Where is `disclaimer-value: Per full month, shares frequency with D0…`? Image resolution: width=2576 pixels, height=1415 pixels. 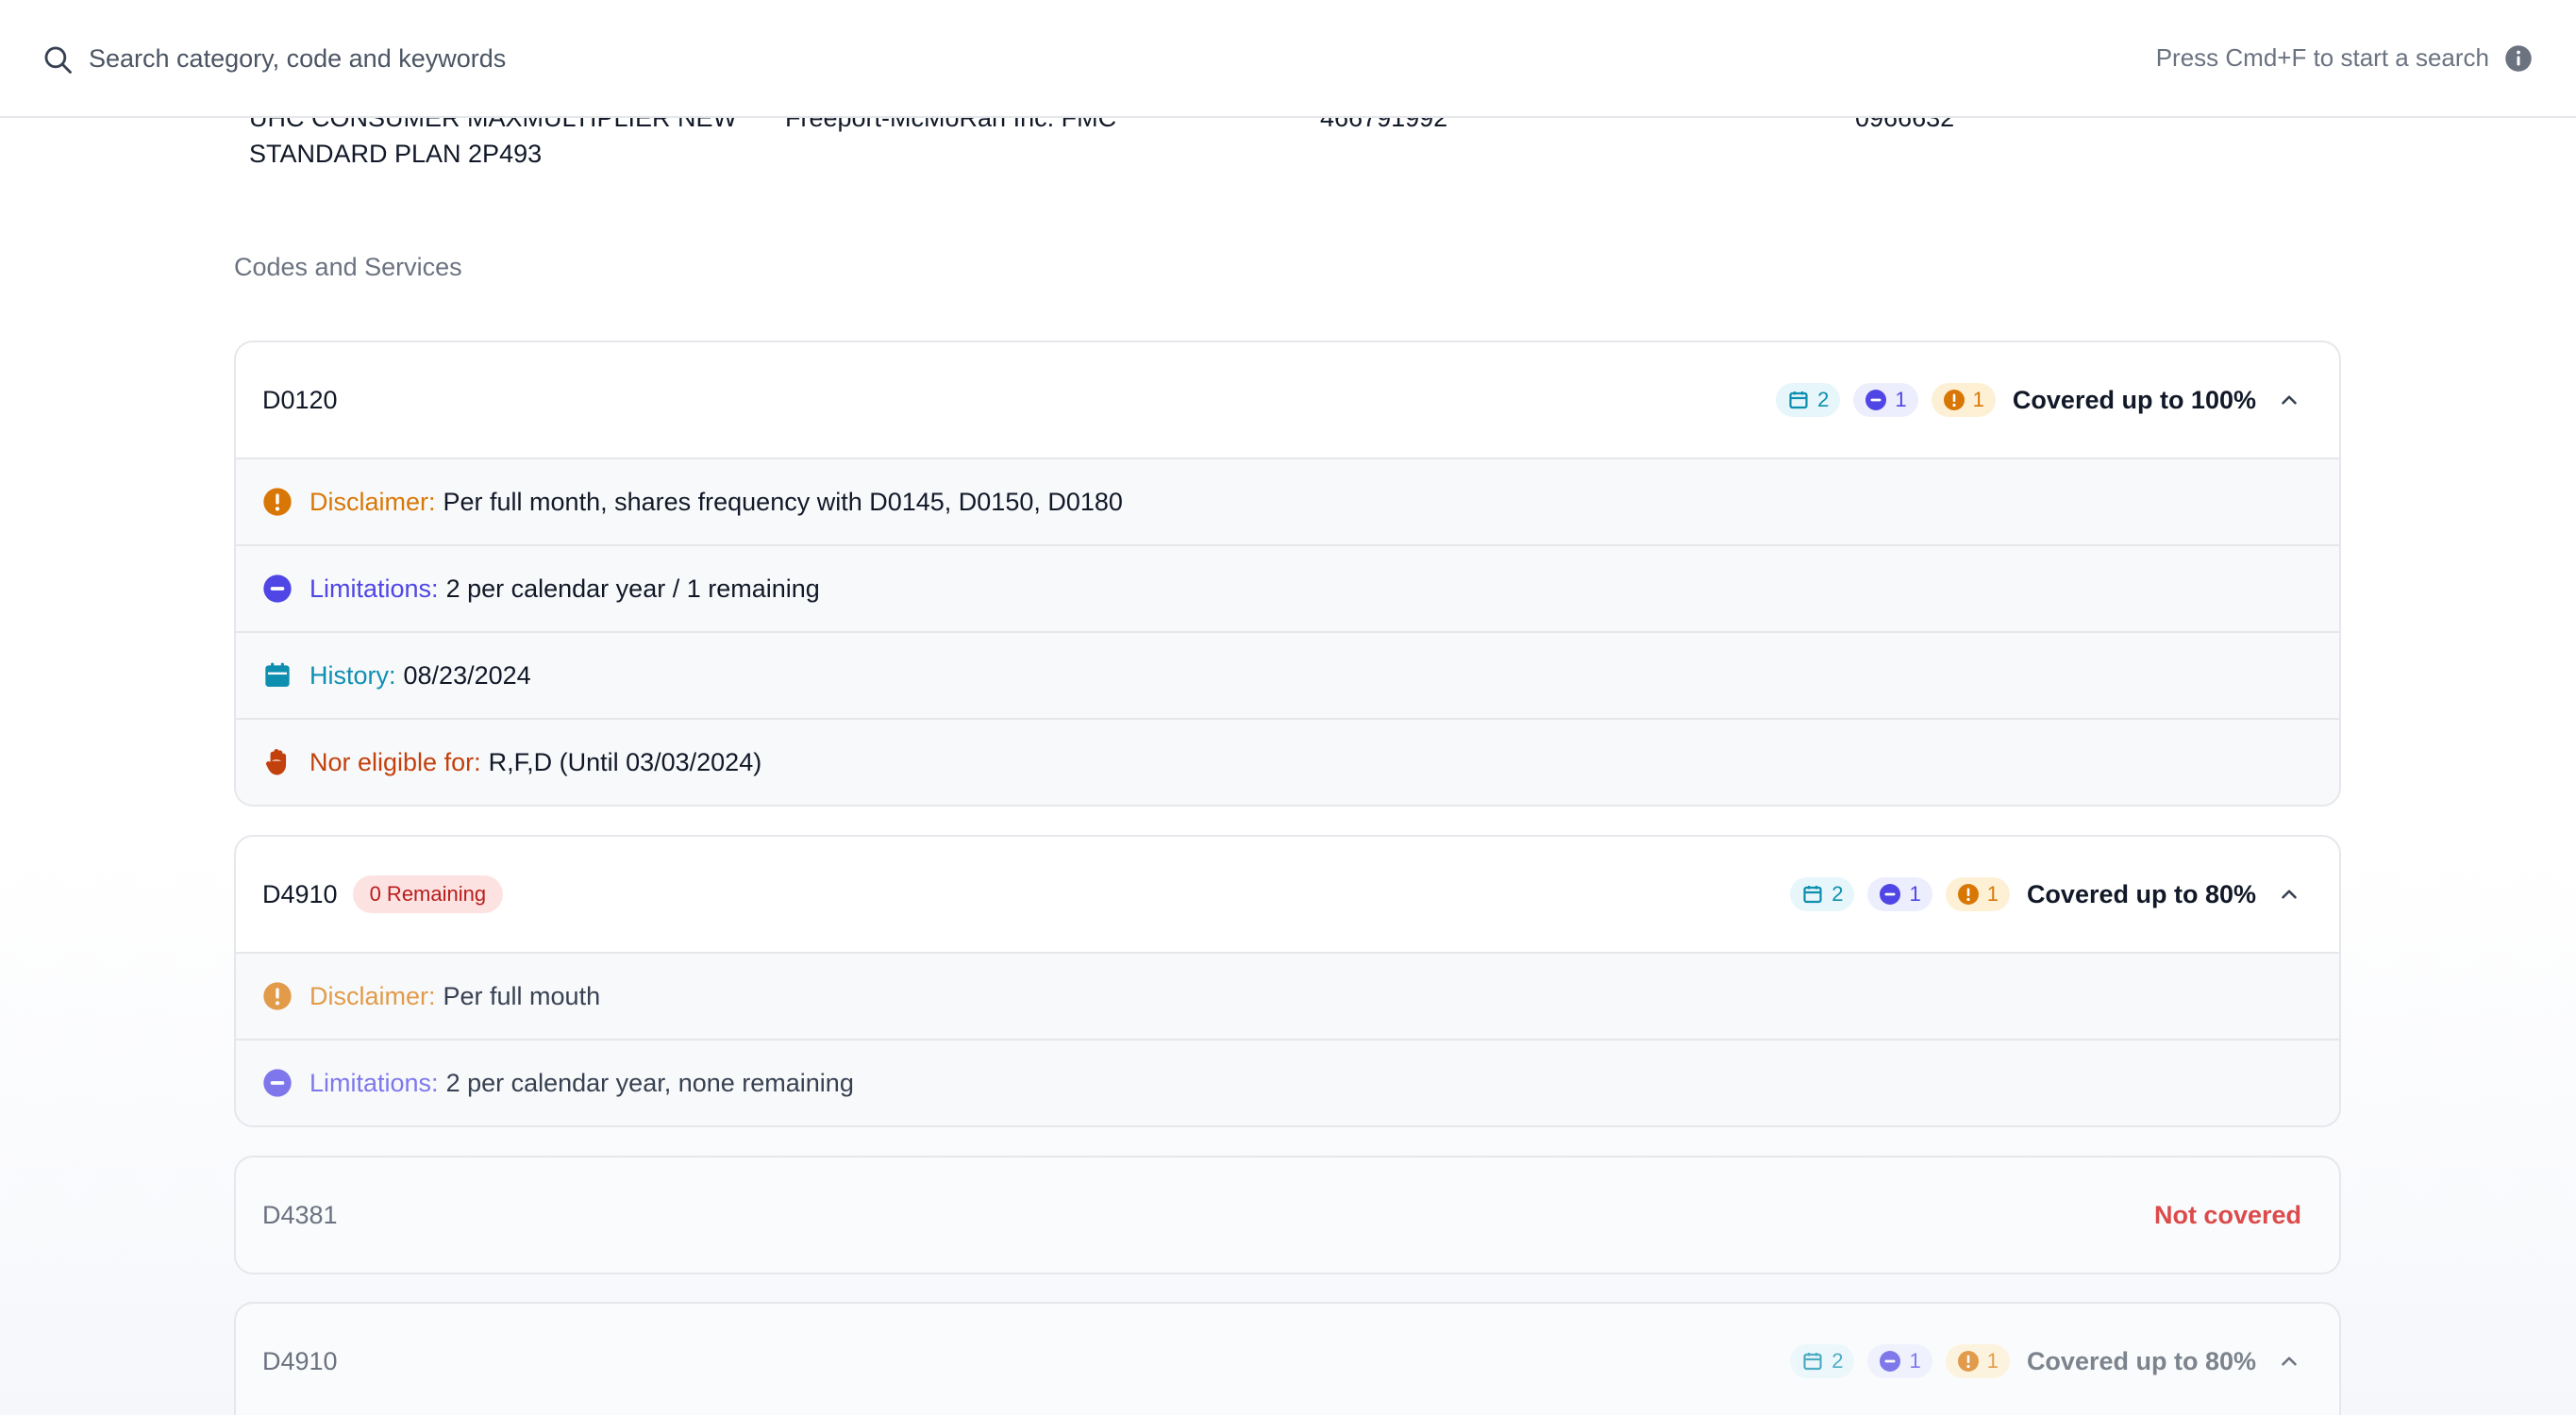 disclaimer-value: Per full month, shares frequency with D0… is located at coordinates (783, 501).